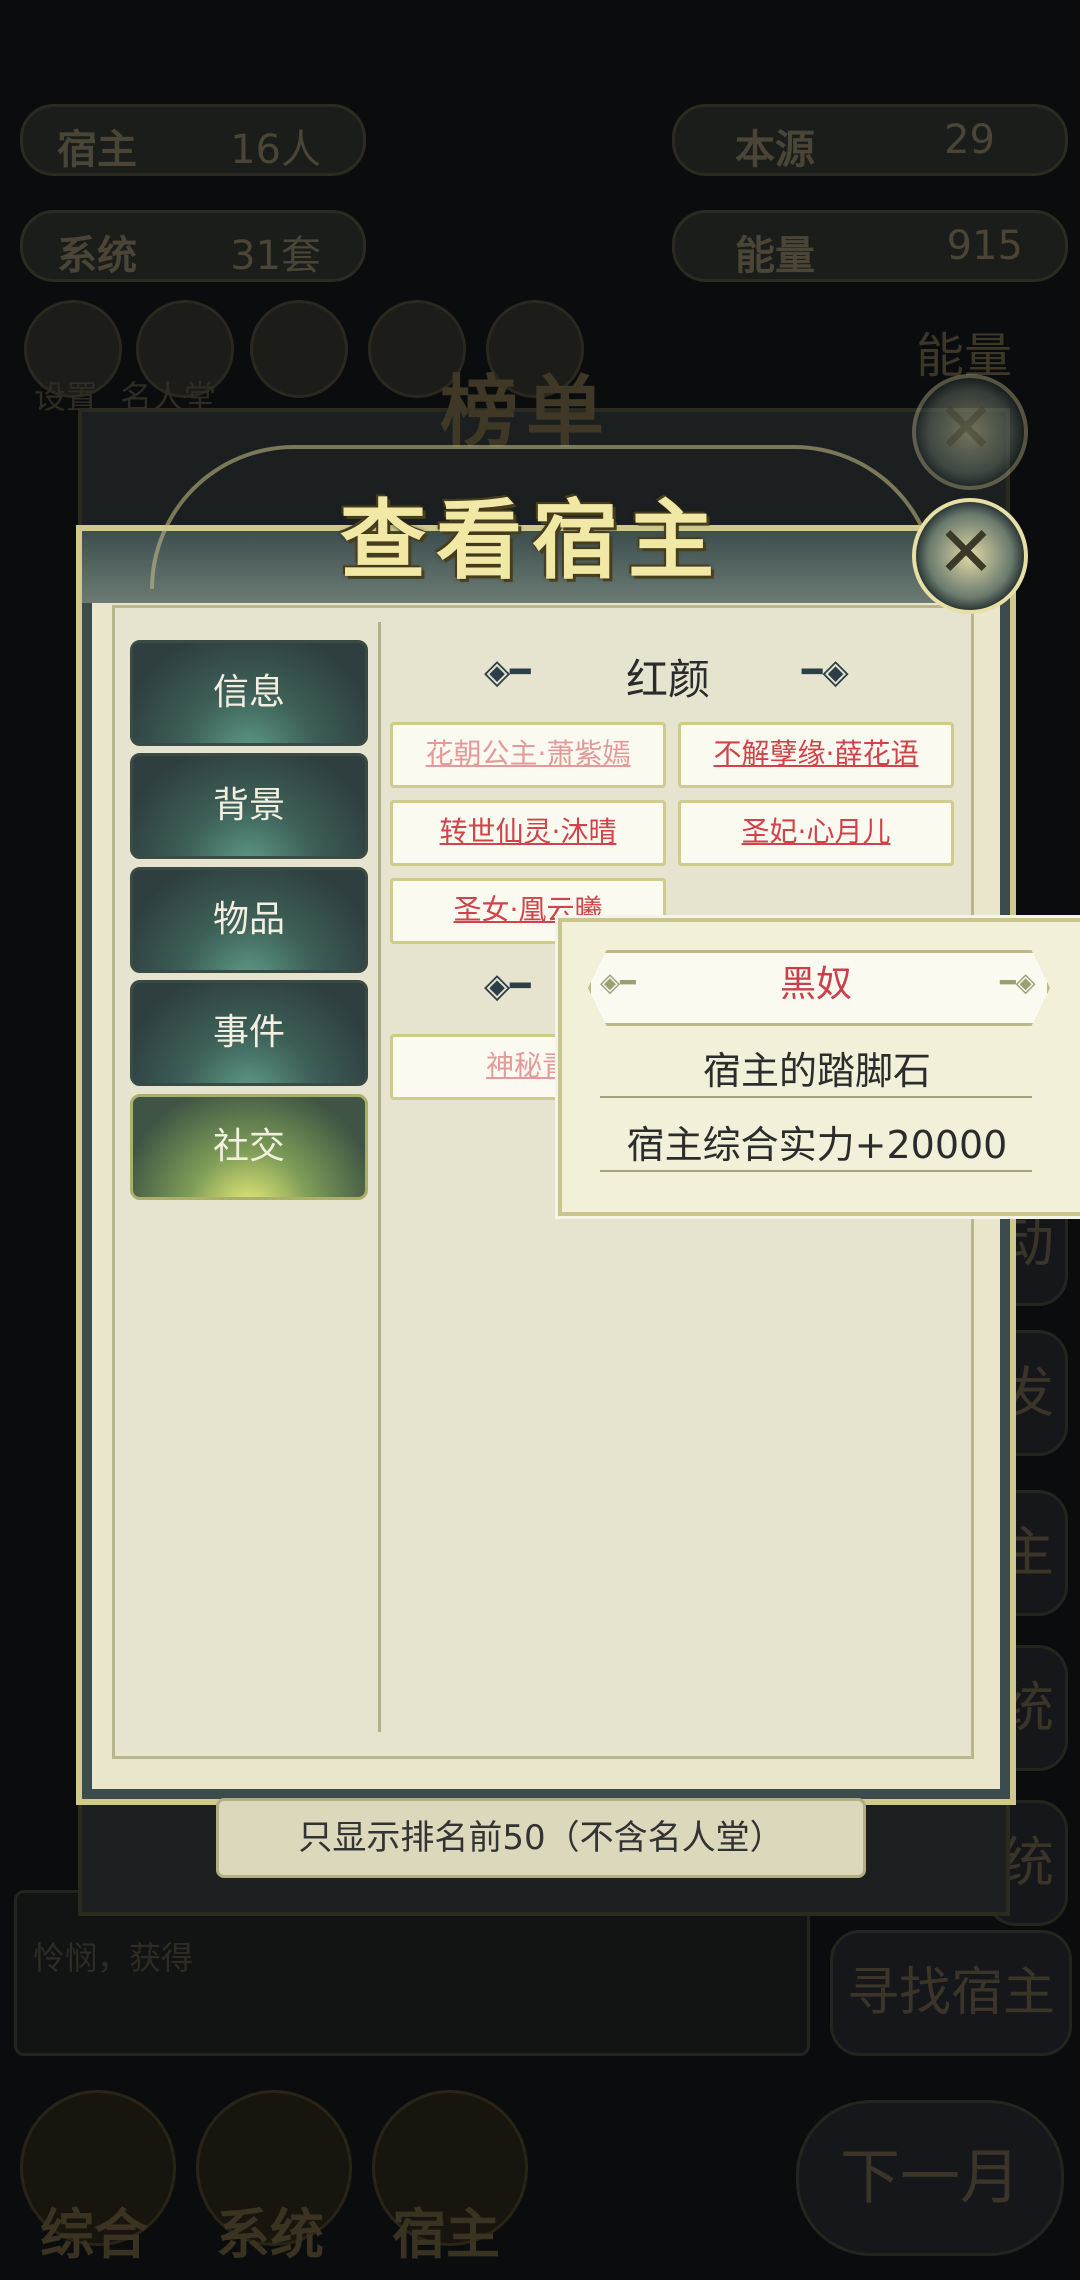 The height and width of the screenshot is (2280, 1080). Describe the element at coordinates (97, 256) in the screenshot. I see `system-count-label: 系统` at that location.